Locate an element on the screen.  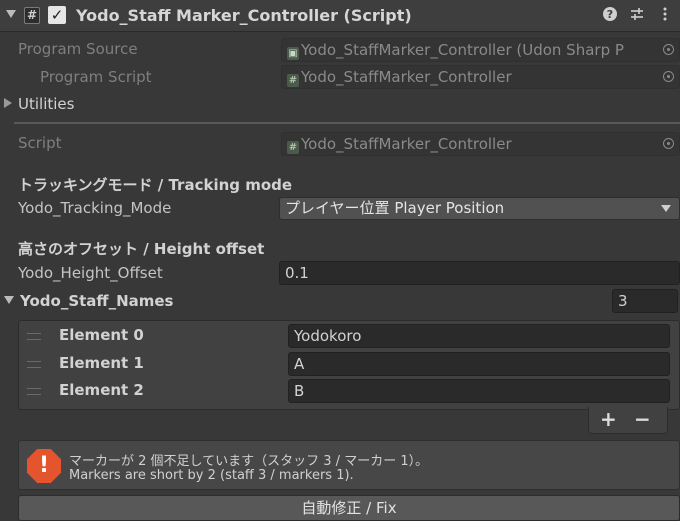
program-script-field: # Yodo_StaffMarker_Controller is located at coordinates (480, 77).